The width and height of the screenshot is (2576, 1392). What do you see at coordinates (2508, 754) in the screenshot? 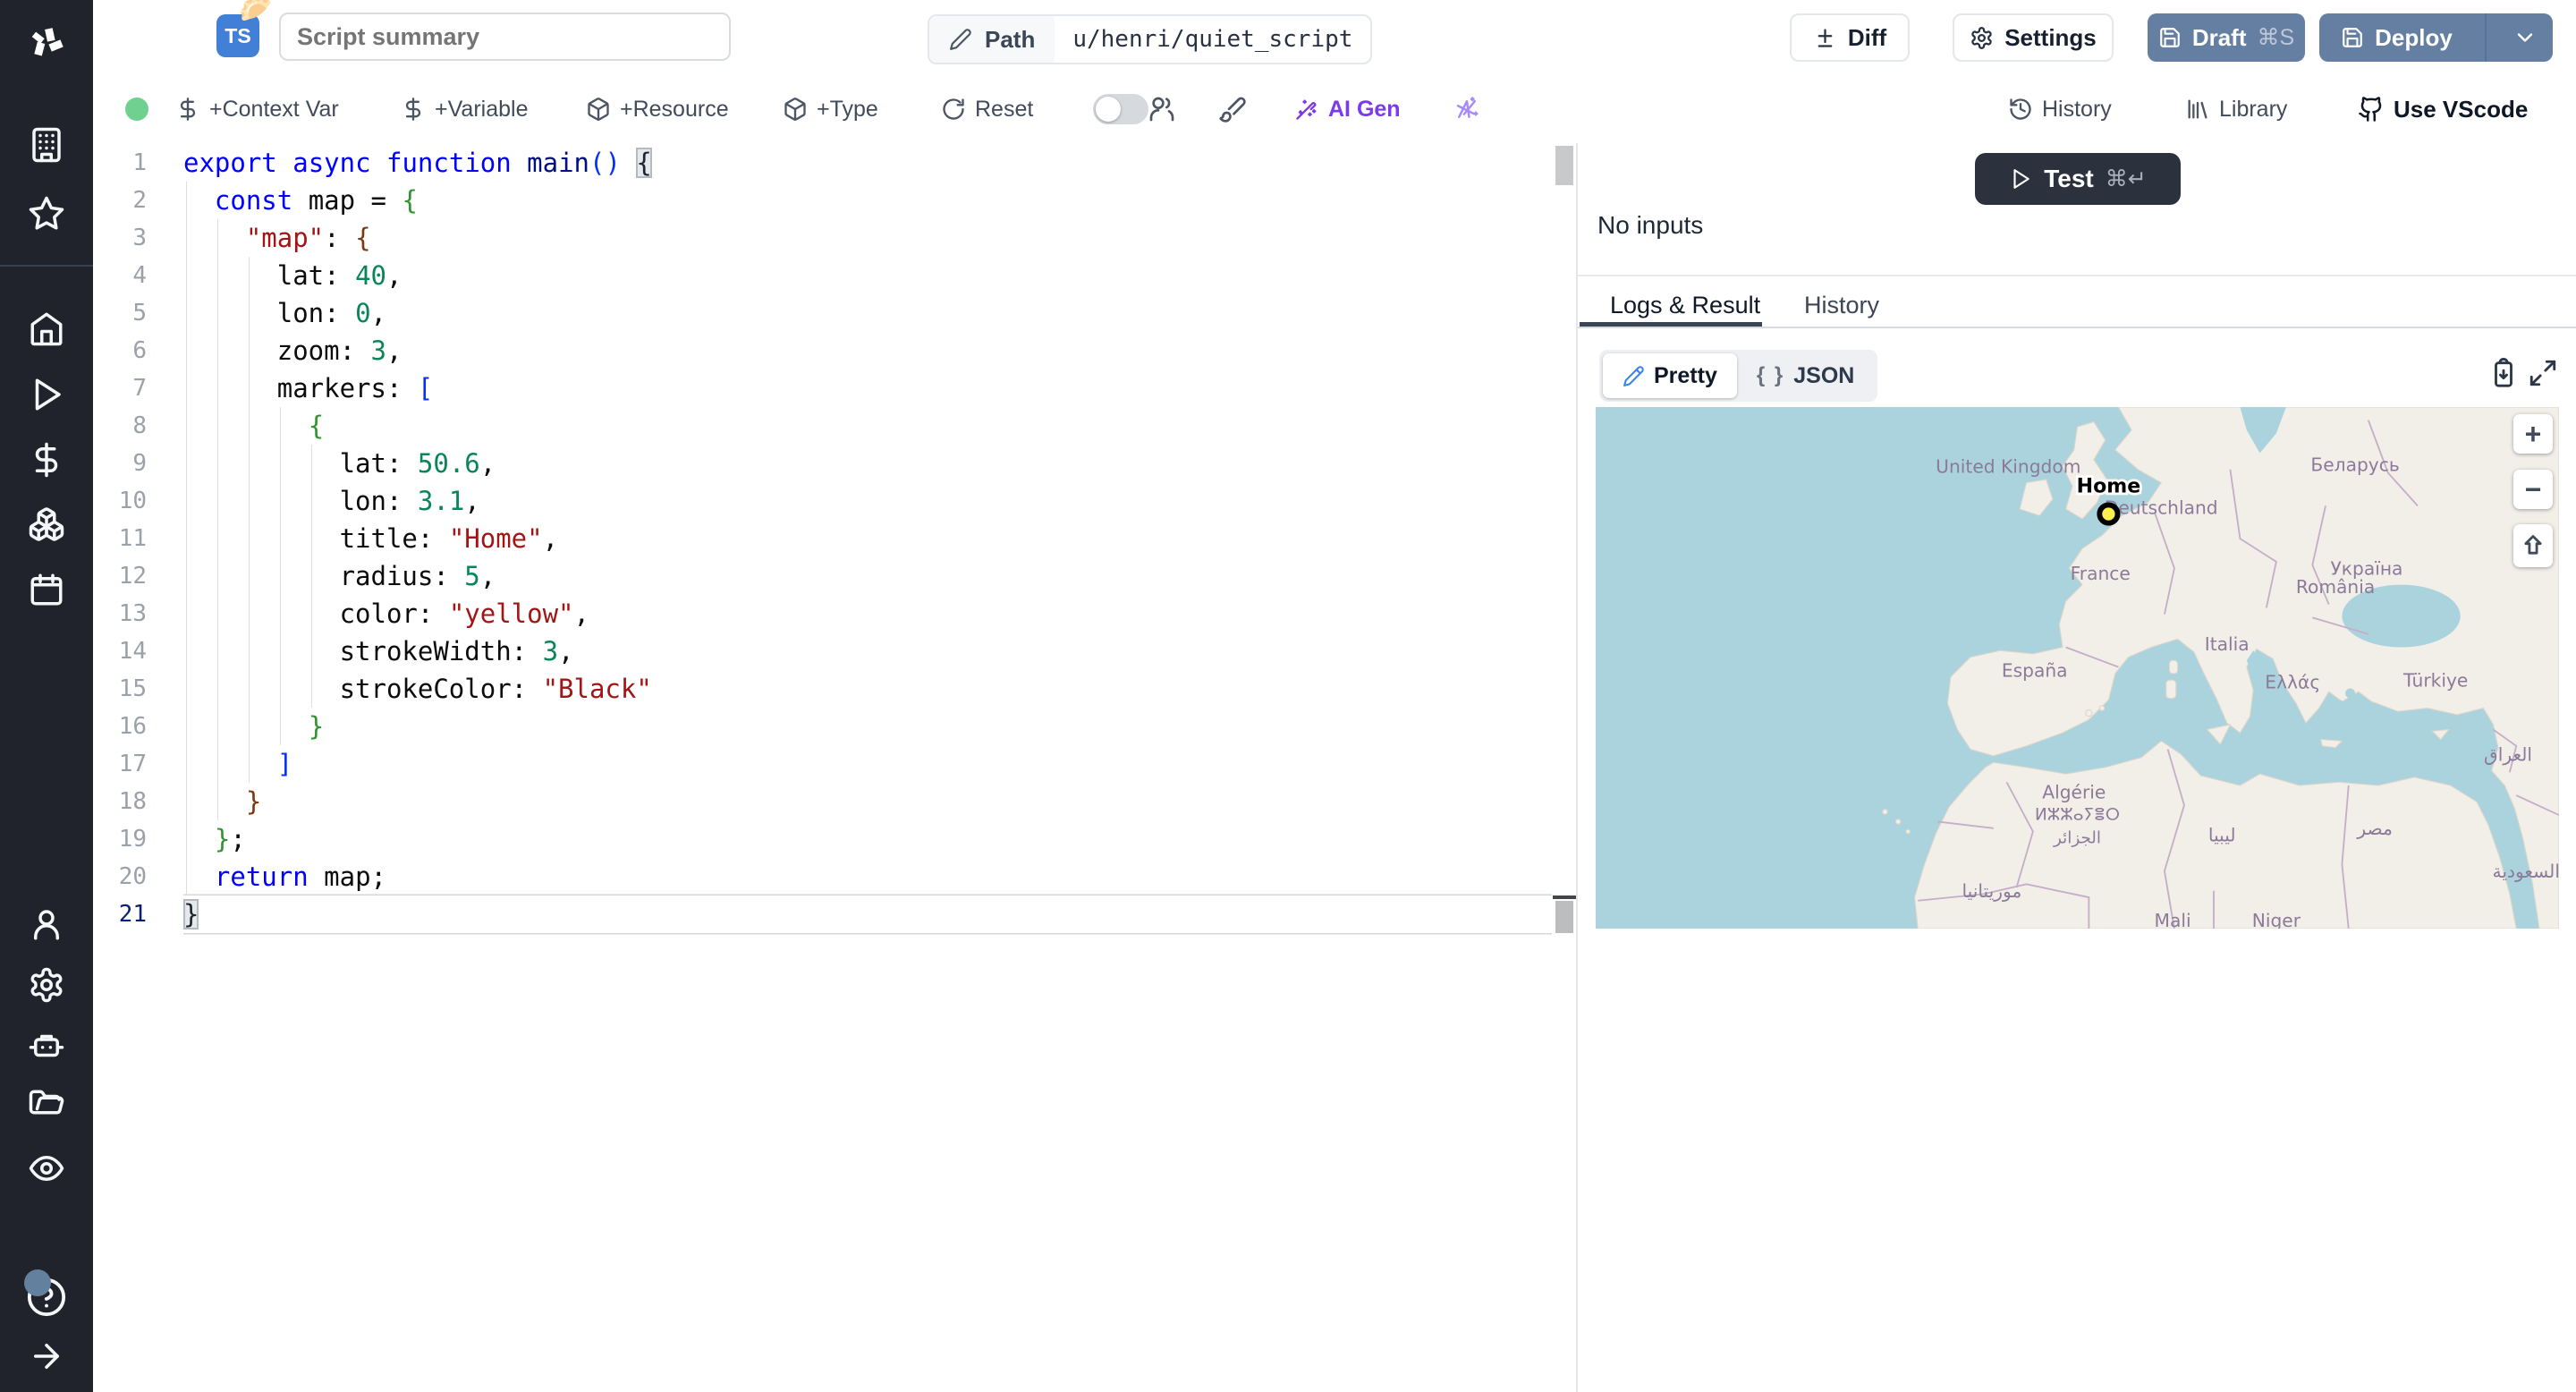
I see `map-label-iraq: العراق` at bounding box center [2508, 754].